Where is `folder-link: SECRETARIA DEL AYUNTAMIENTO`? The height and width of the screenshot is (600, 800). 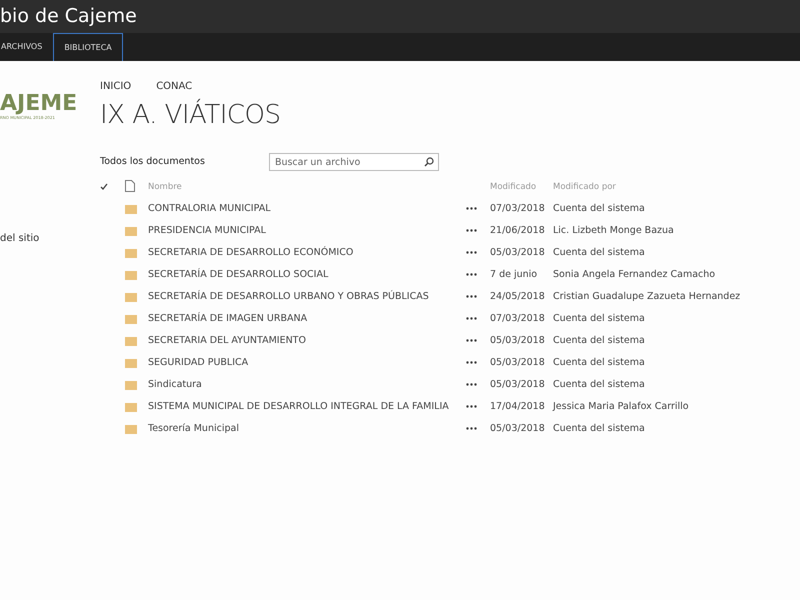 folder-link: SECRETARIA DEL AYUNTAMIENTO is located at coordinates (307, 341).